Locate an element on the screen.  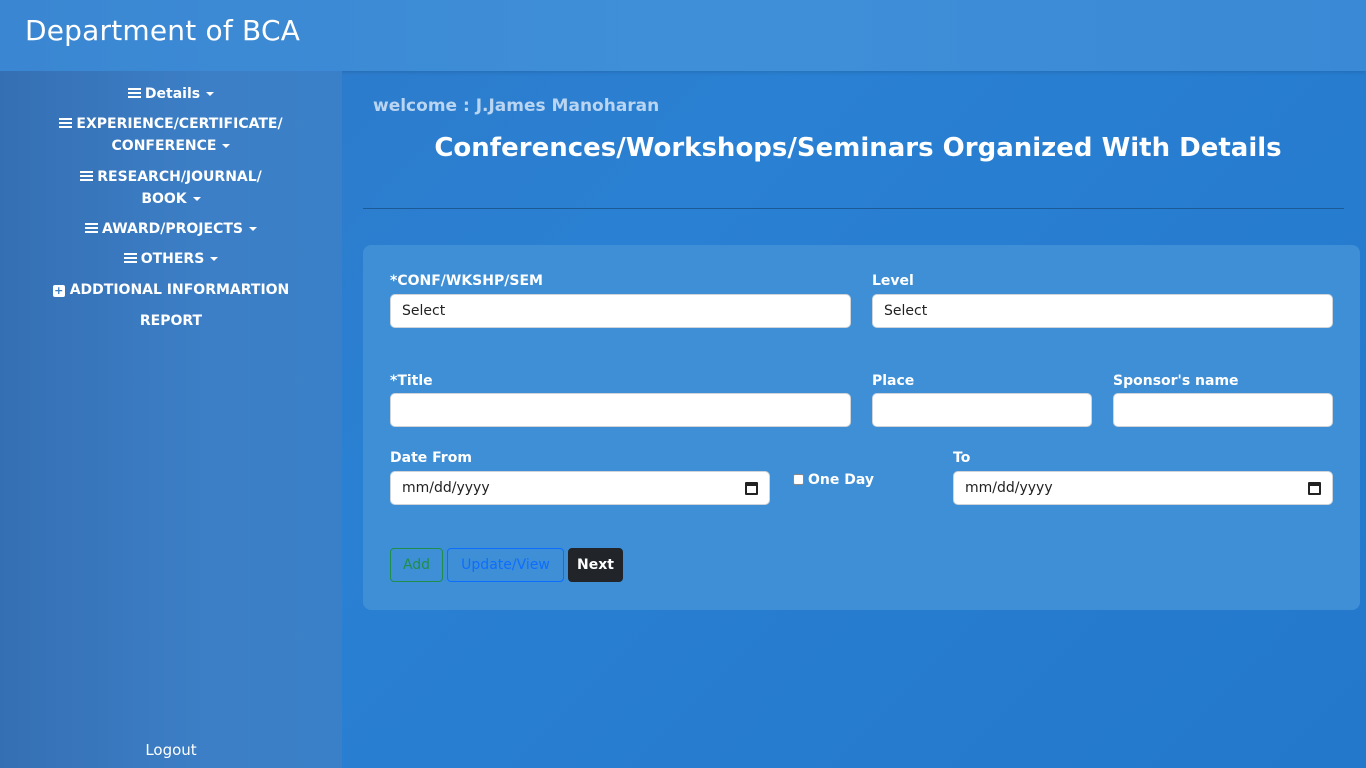
date-from-input: mm/dd/yyyy is located at coordinates (580, 488).